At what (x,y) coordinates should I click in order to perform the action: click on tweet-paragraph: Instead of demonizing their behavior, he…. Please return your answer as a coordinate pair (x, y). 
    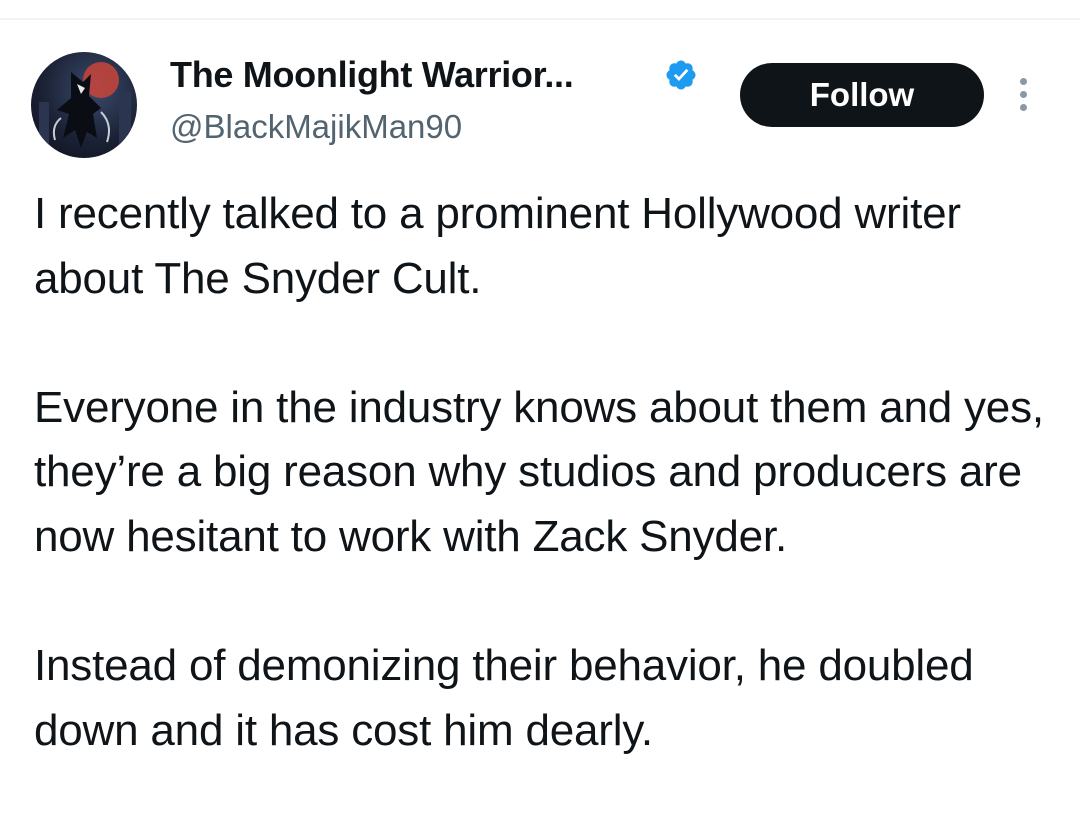
    Looking at the image, I should click on (504, 698).